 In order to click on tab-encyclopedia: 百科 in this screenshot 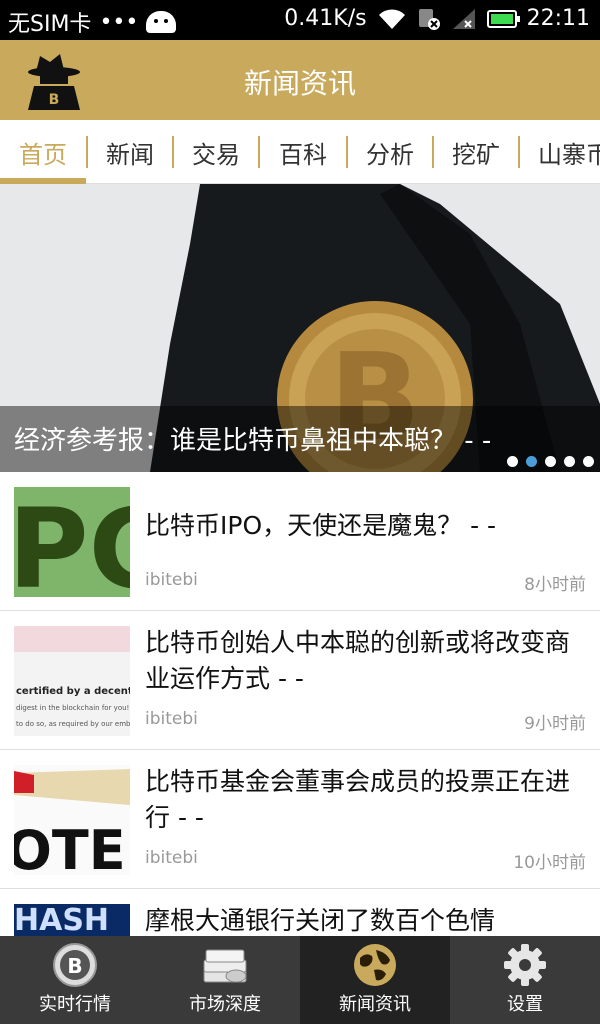, I will do `click(303, 151)`.